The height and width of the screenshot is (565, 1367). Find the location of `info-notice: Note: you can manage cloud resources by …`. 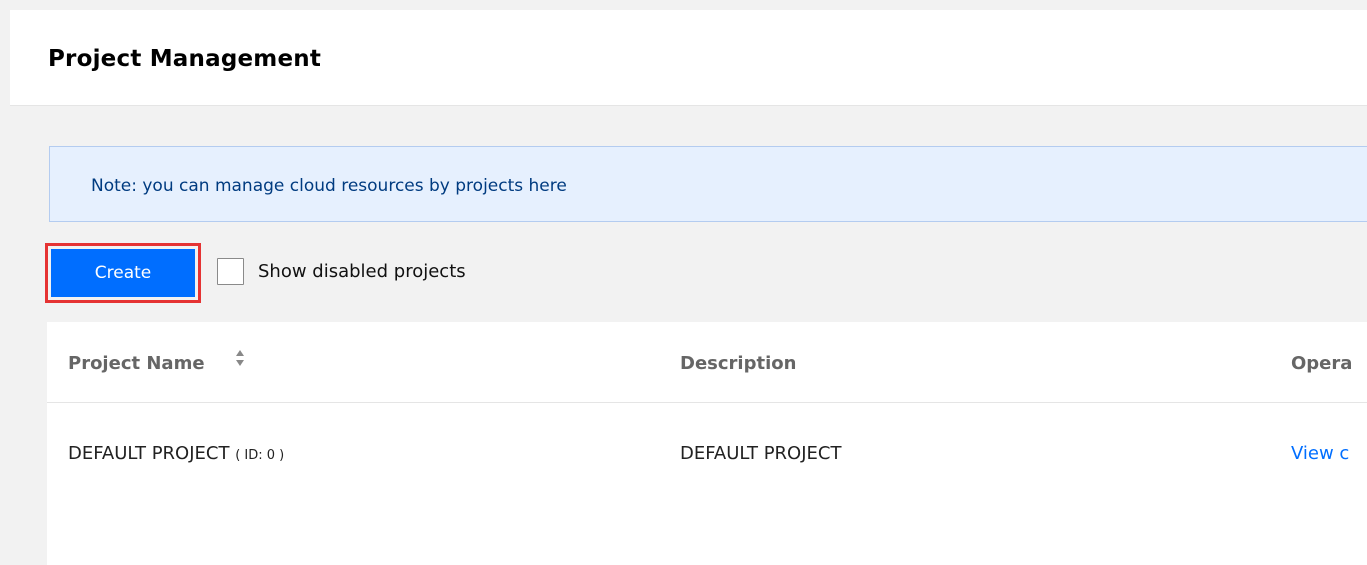

info-notice: Note: you can manage cloud resources by … is located at coordinates (708, 184).